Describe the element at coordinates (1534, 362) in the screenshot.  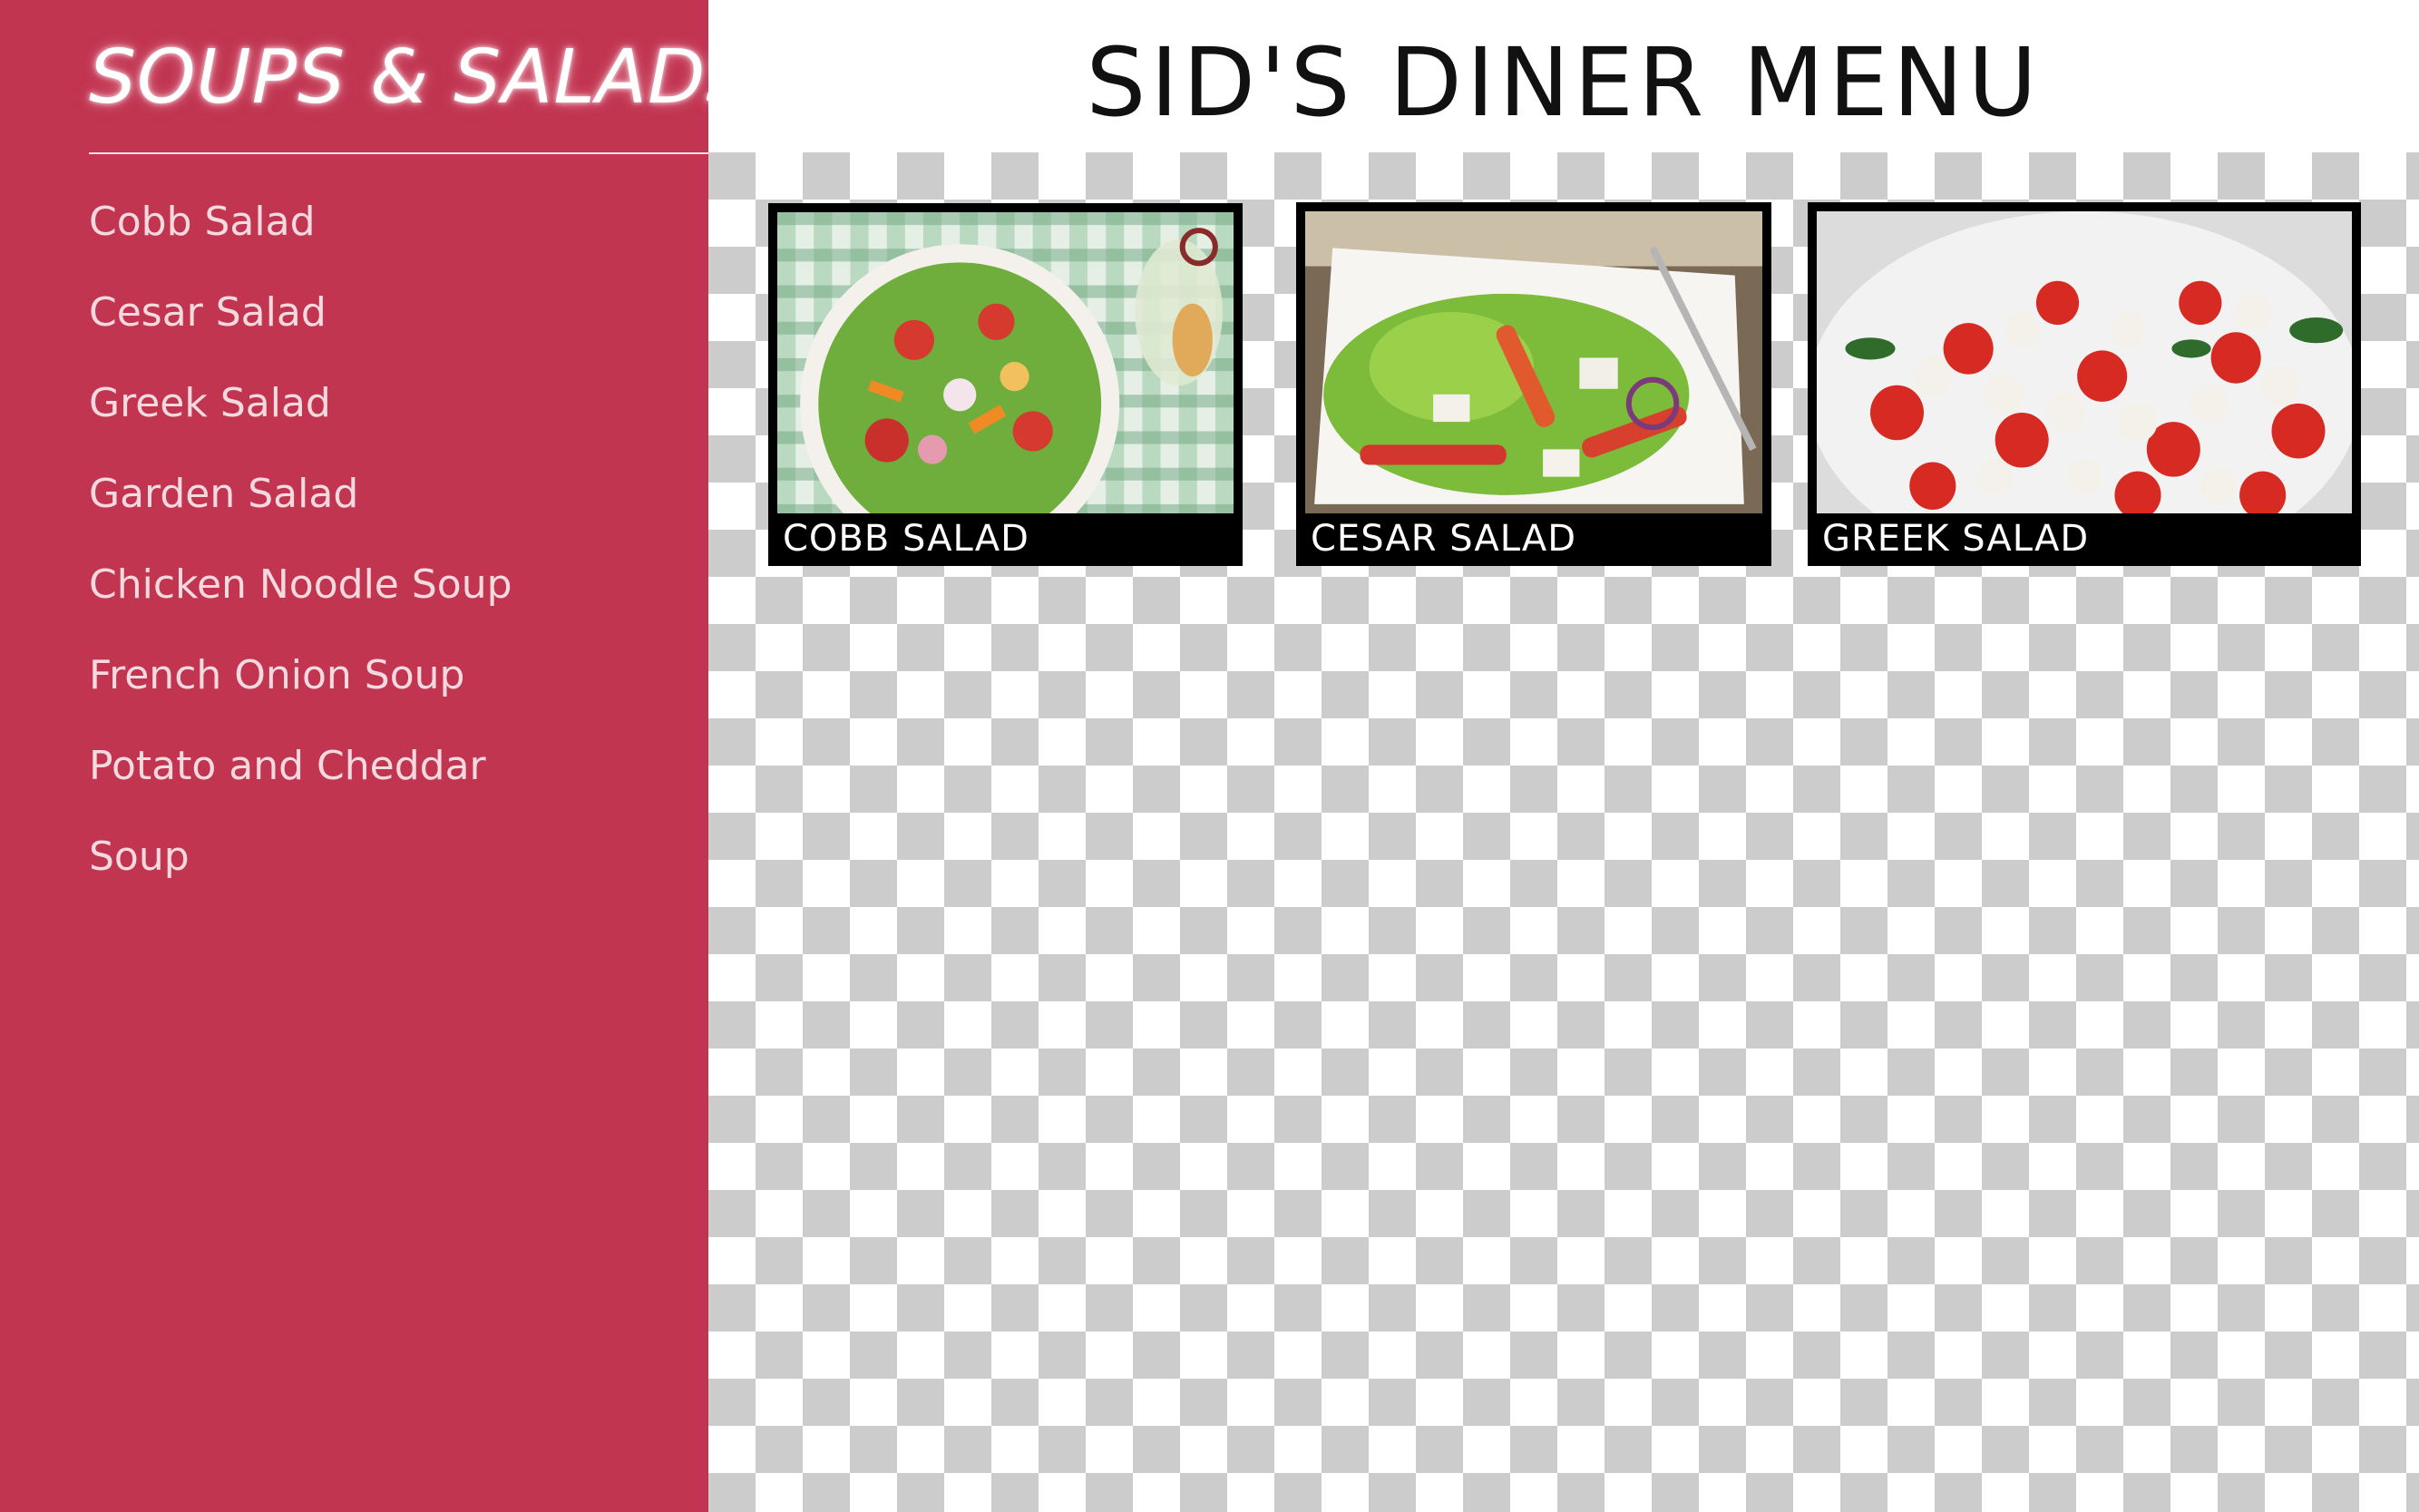
I see `cesar-salad-photo` at that location.